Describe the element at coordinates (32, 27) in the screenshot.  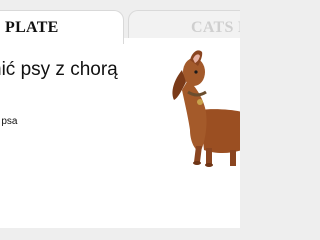
I see `tab-plate-label: PLATE` at that location.